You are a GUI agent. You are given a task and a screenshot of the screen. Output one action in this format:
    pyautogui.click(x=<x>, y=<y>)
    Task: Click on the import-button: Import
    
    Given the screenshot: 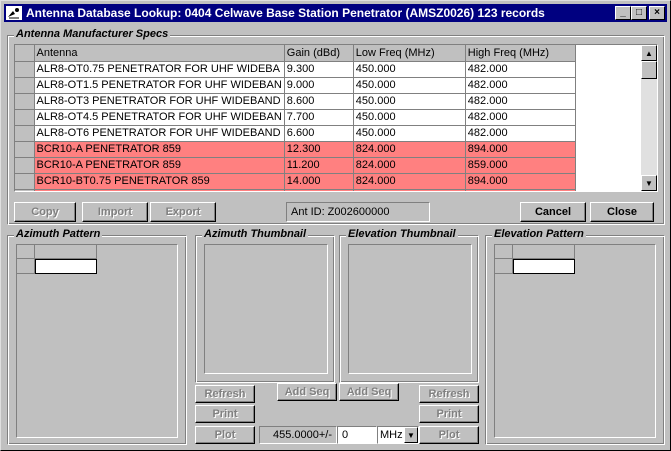 What is the action you would take?
    pyautogui.click(x=115, y=212)
    